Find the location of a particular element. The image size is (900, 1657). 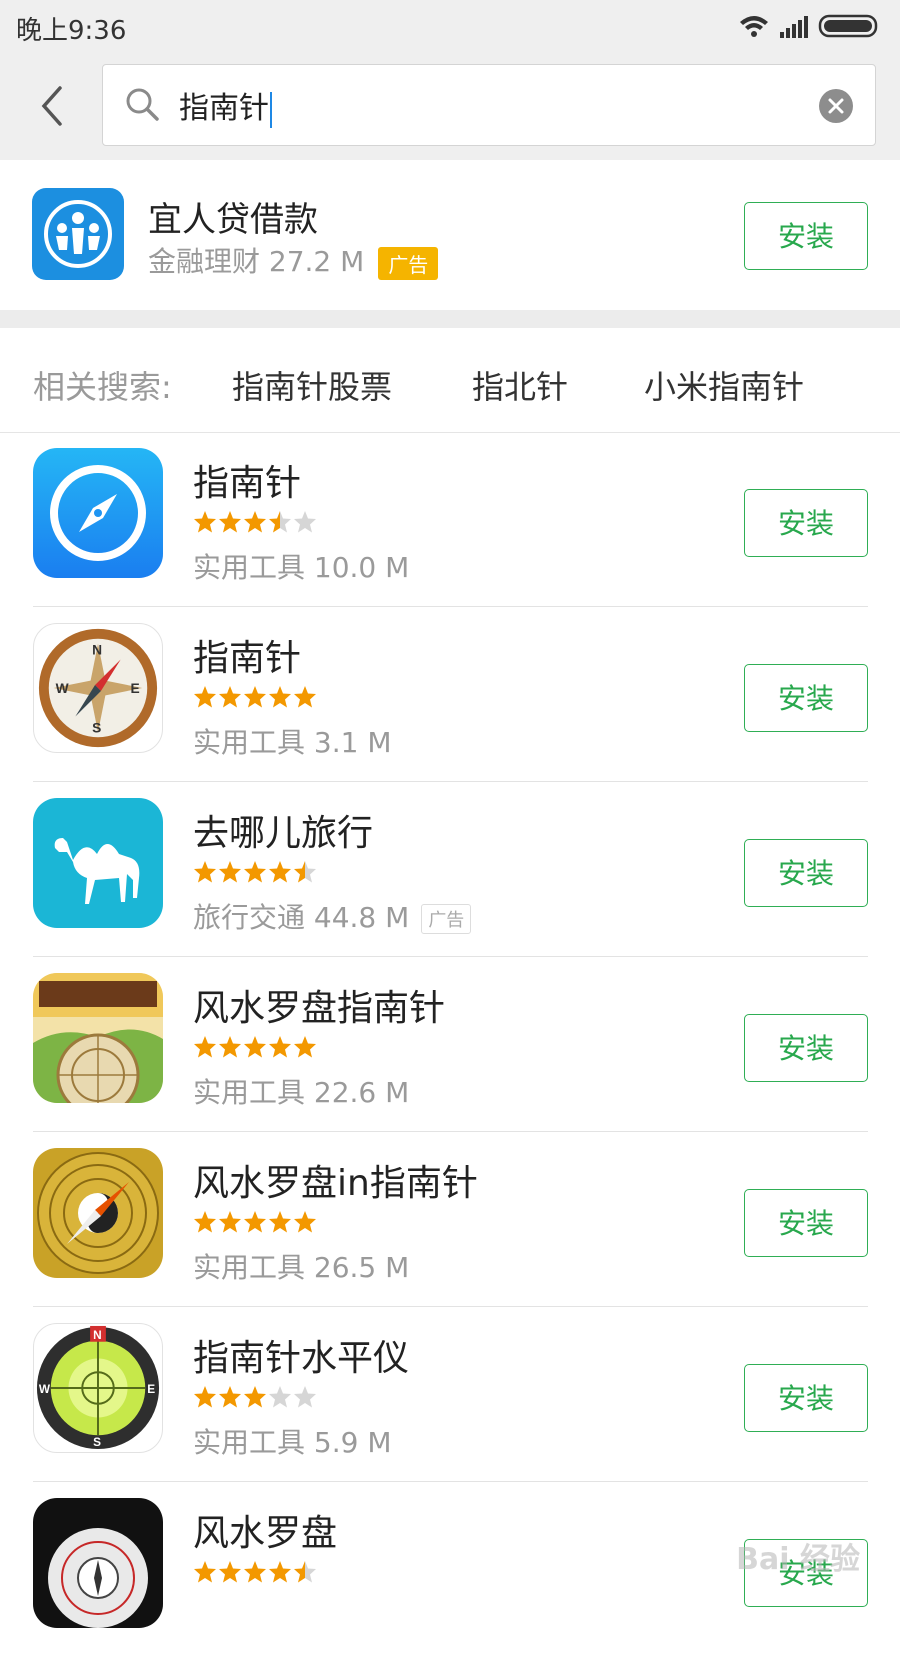

app-name: 宜人贷借款 is located at coordinates (233, 220).